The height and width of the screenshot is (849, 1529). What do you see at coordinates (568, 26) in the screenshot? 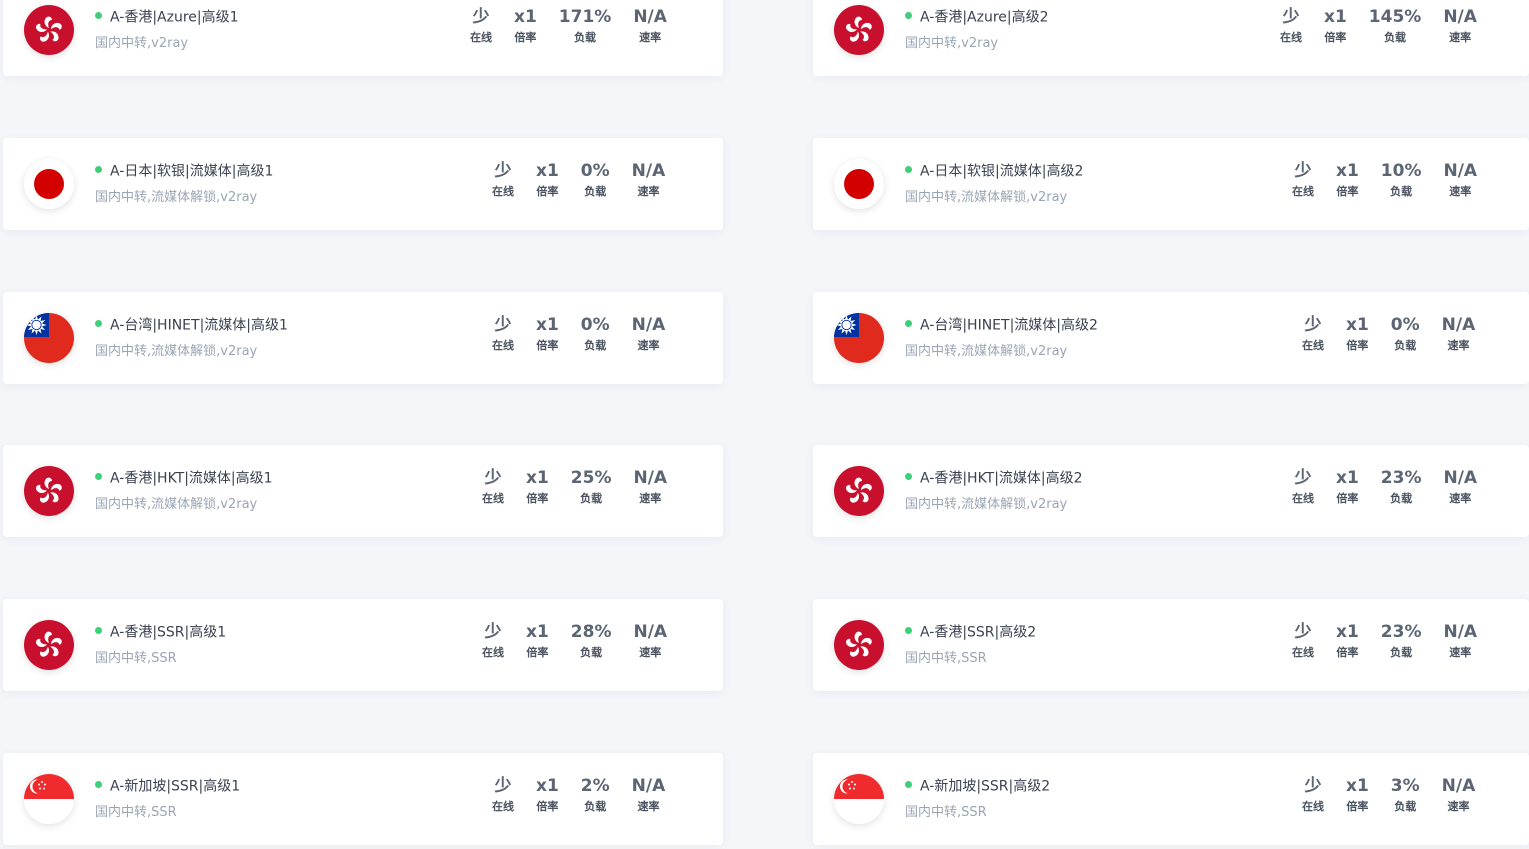
I see `node-stats: 少在线 x1 倍率 171% 负载 N/A 速率` at bounding box center [568, 26].